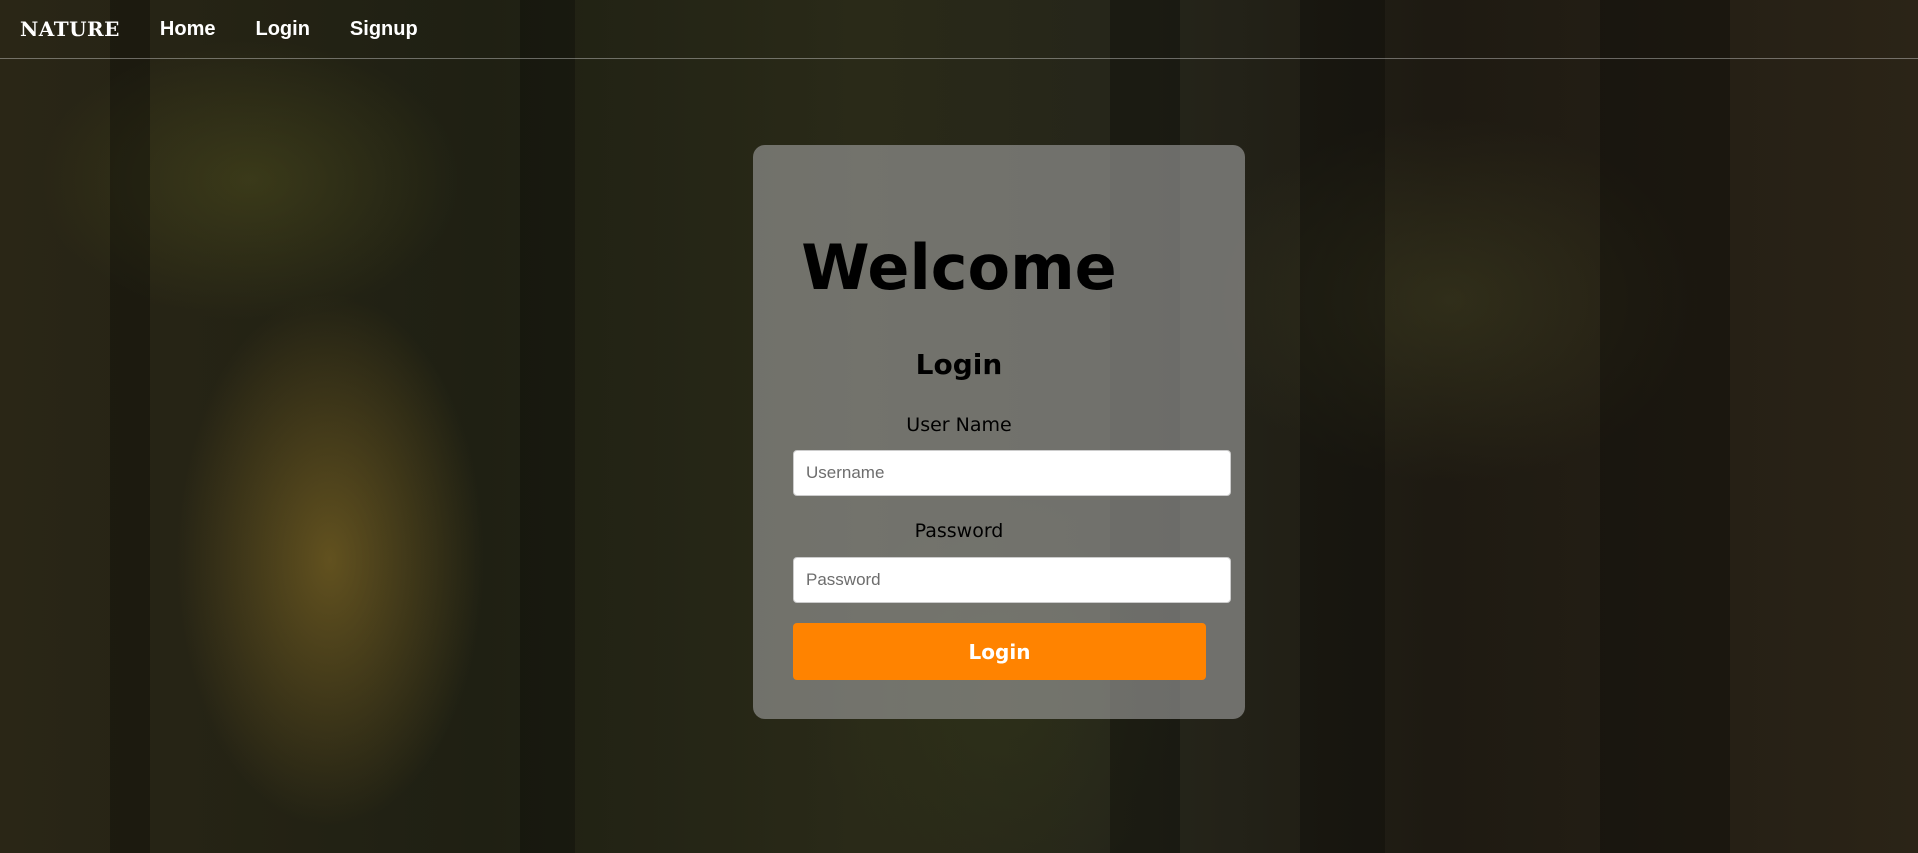 Image resolution: width=1918 pixels, height=853 pixels. Describe the element at coordinates (959, 267) in the screenshot. I see `welcome-heading: Welcome` at that location.